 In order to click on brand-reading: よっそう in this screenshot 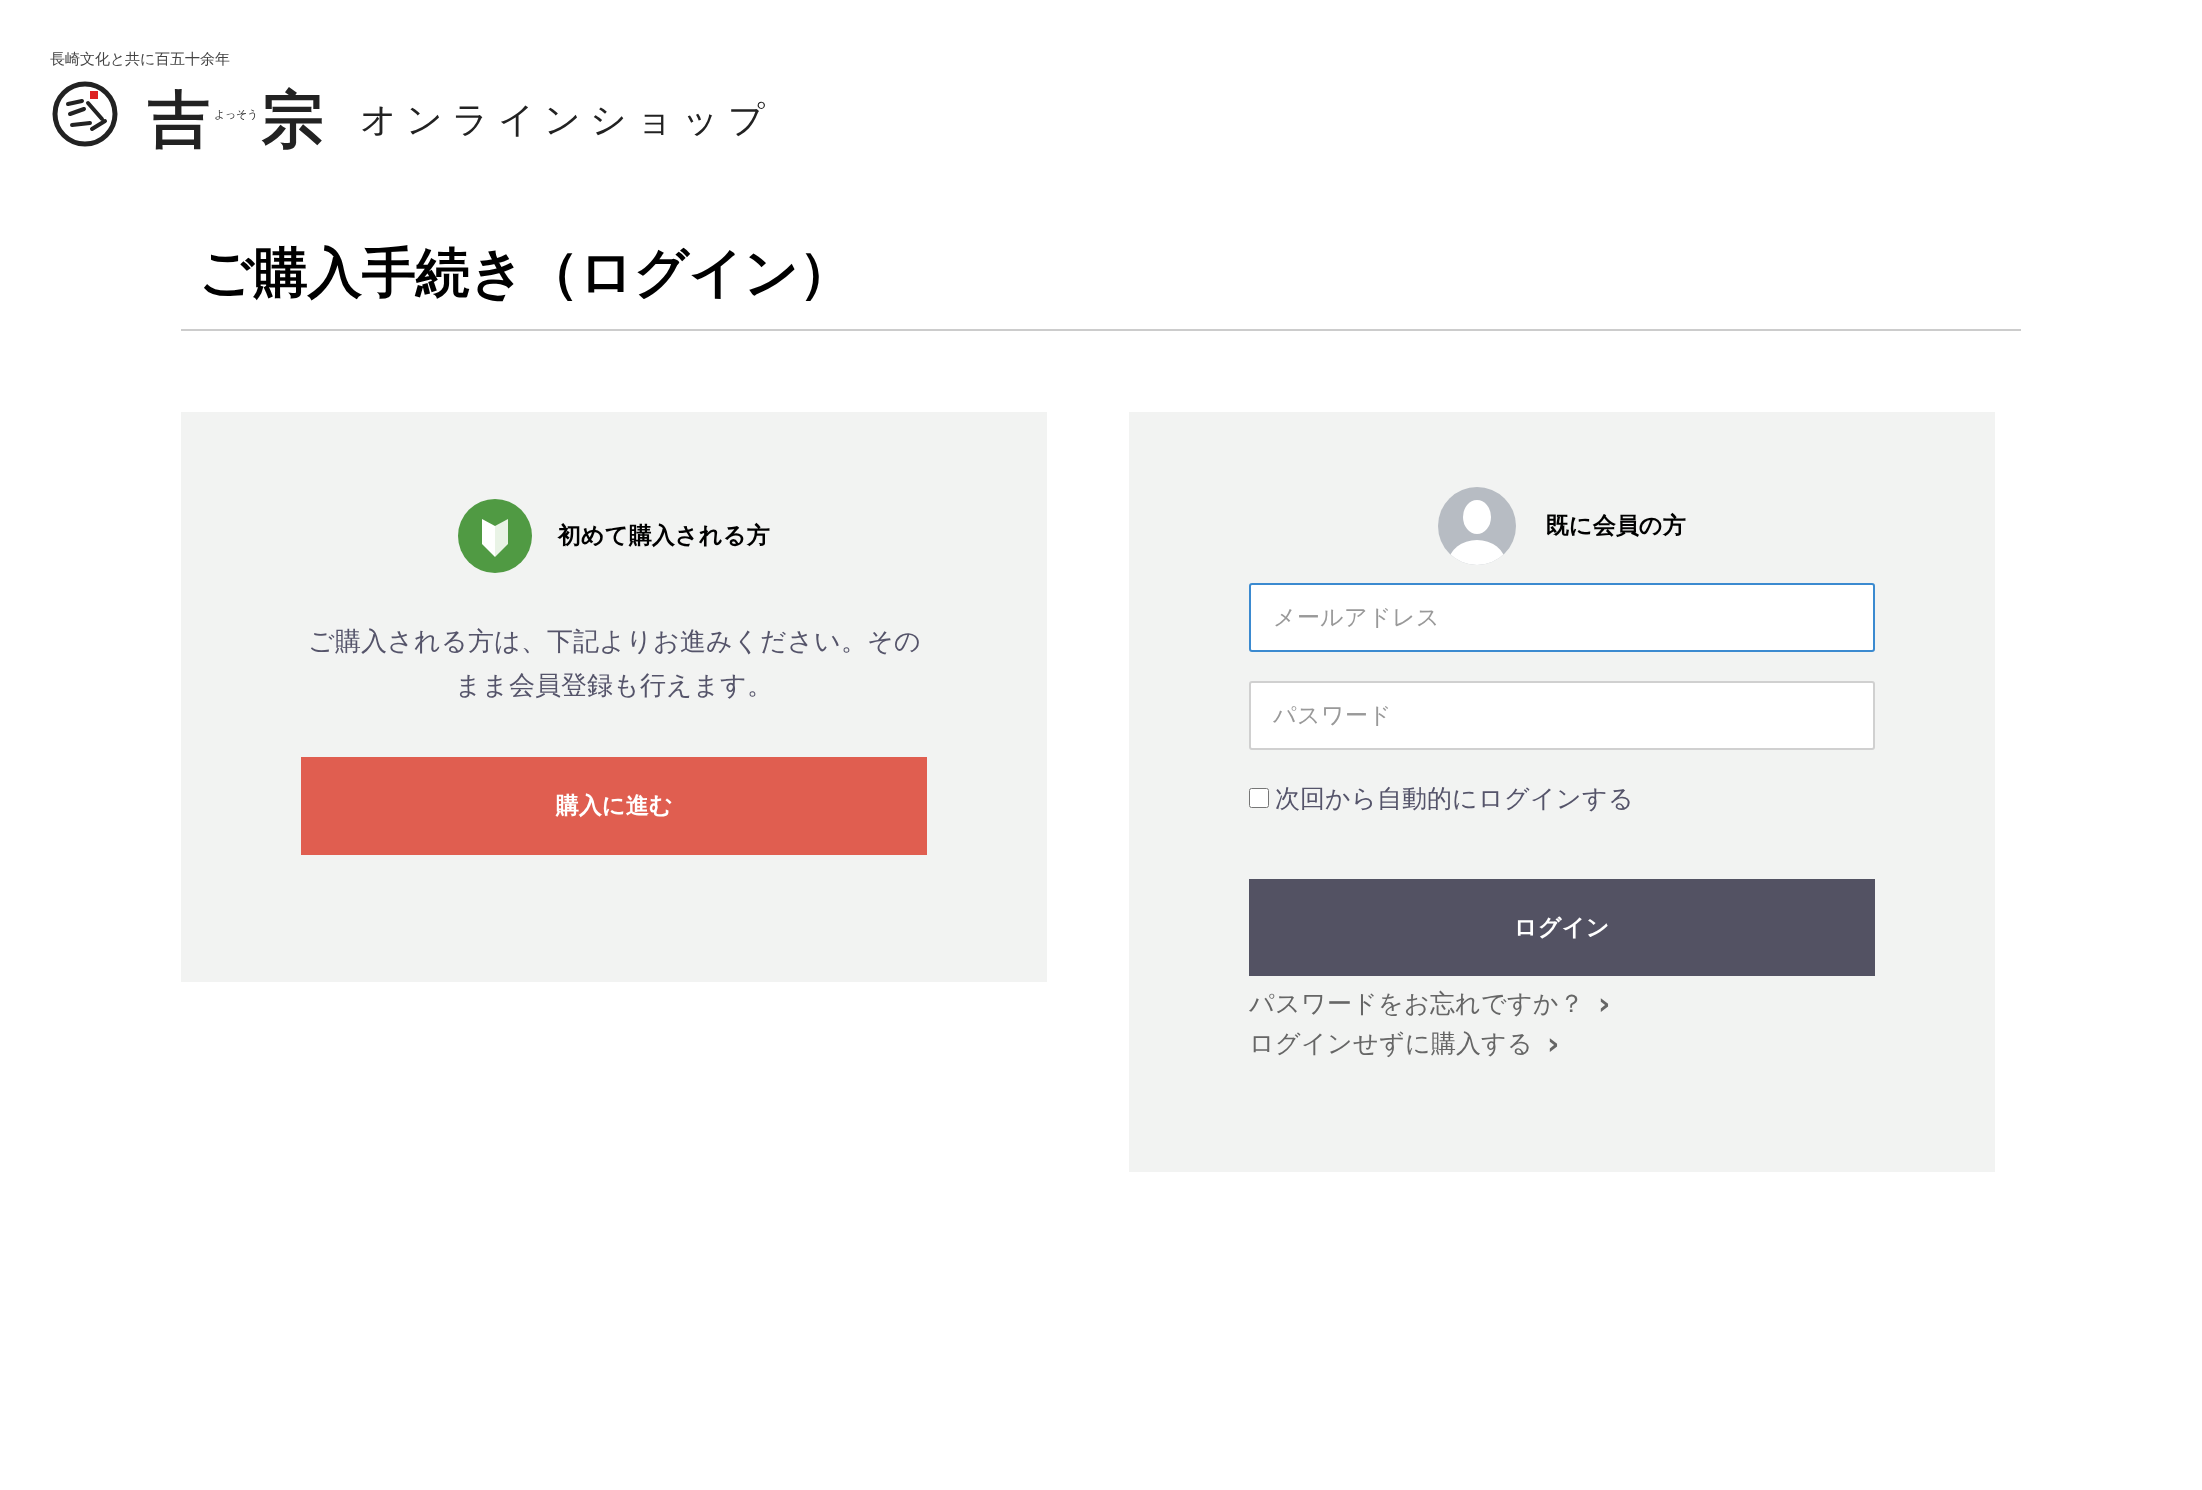, I will do `click(236, 114)`.